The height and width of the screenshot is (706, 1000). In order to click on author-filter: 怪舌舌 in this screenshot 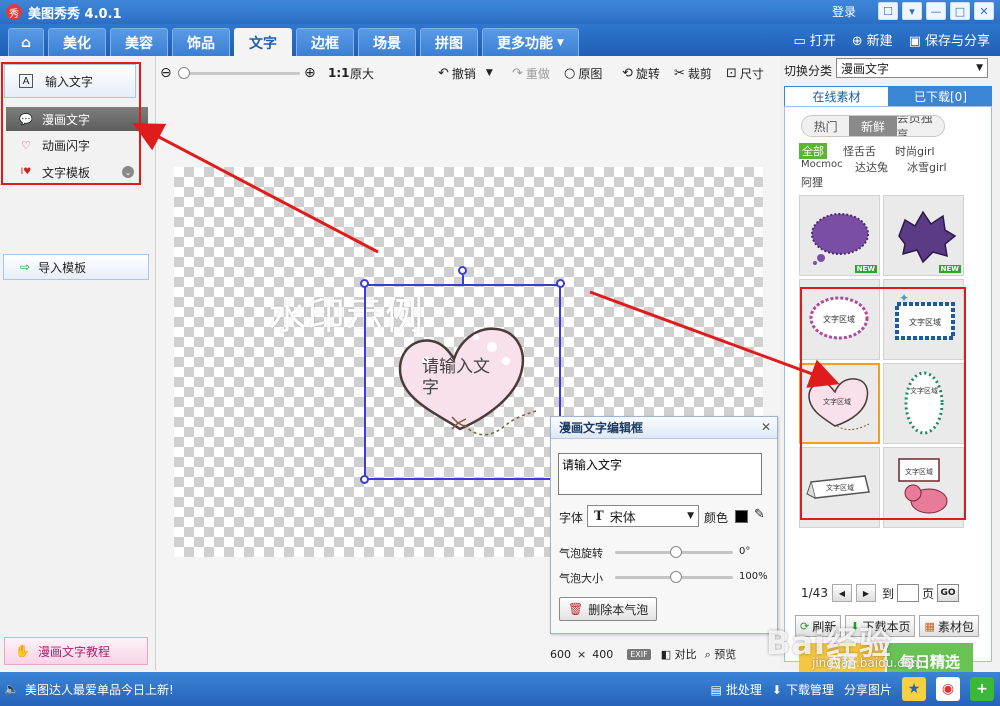, I will do `click(859, 151)`.